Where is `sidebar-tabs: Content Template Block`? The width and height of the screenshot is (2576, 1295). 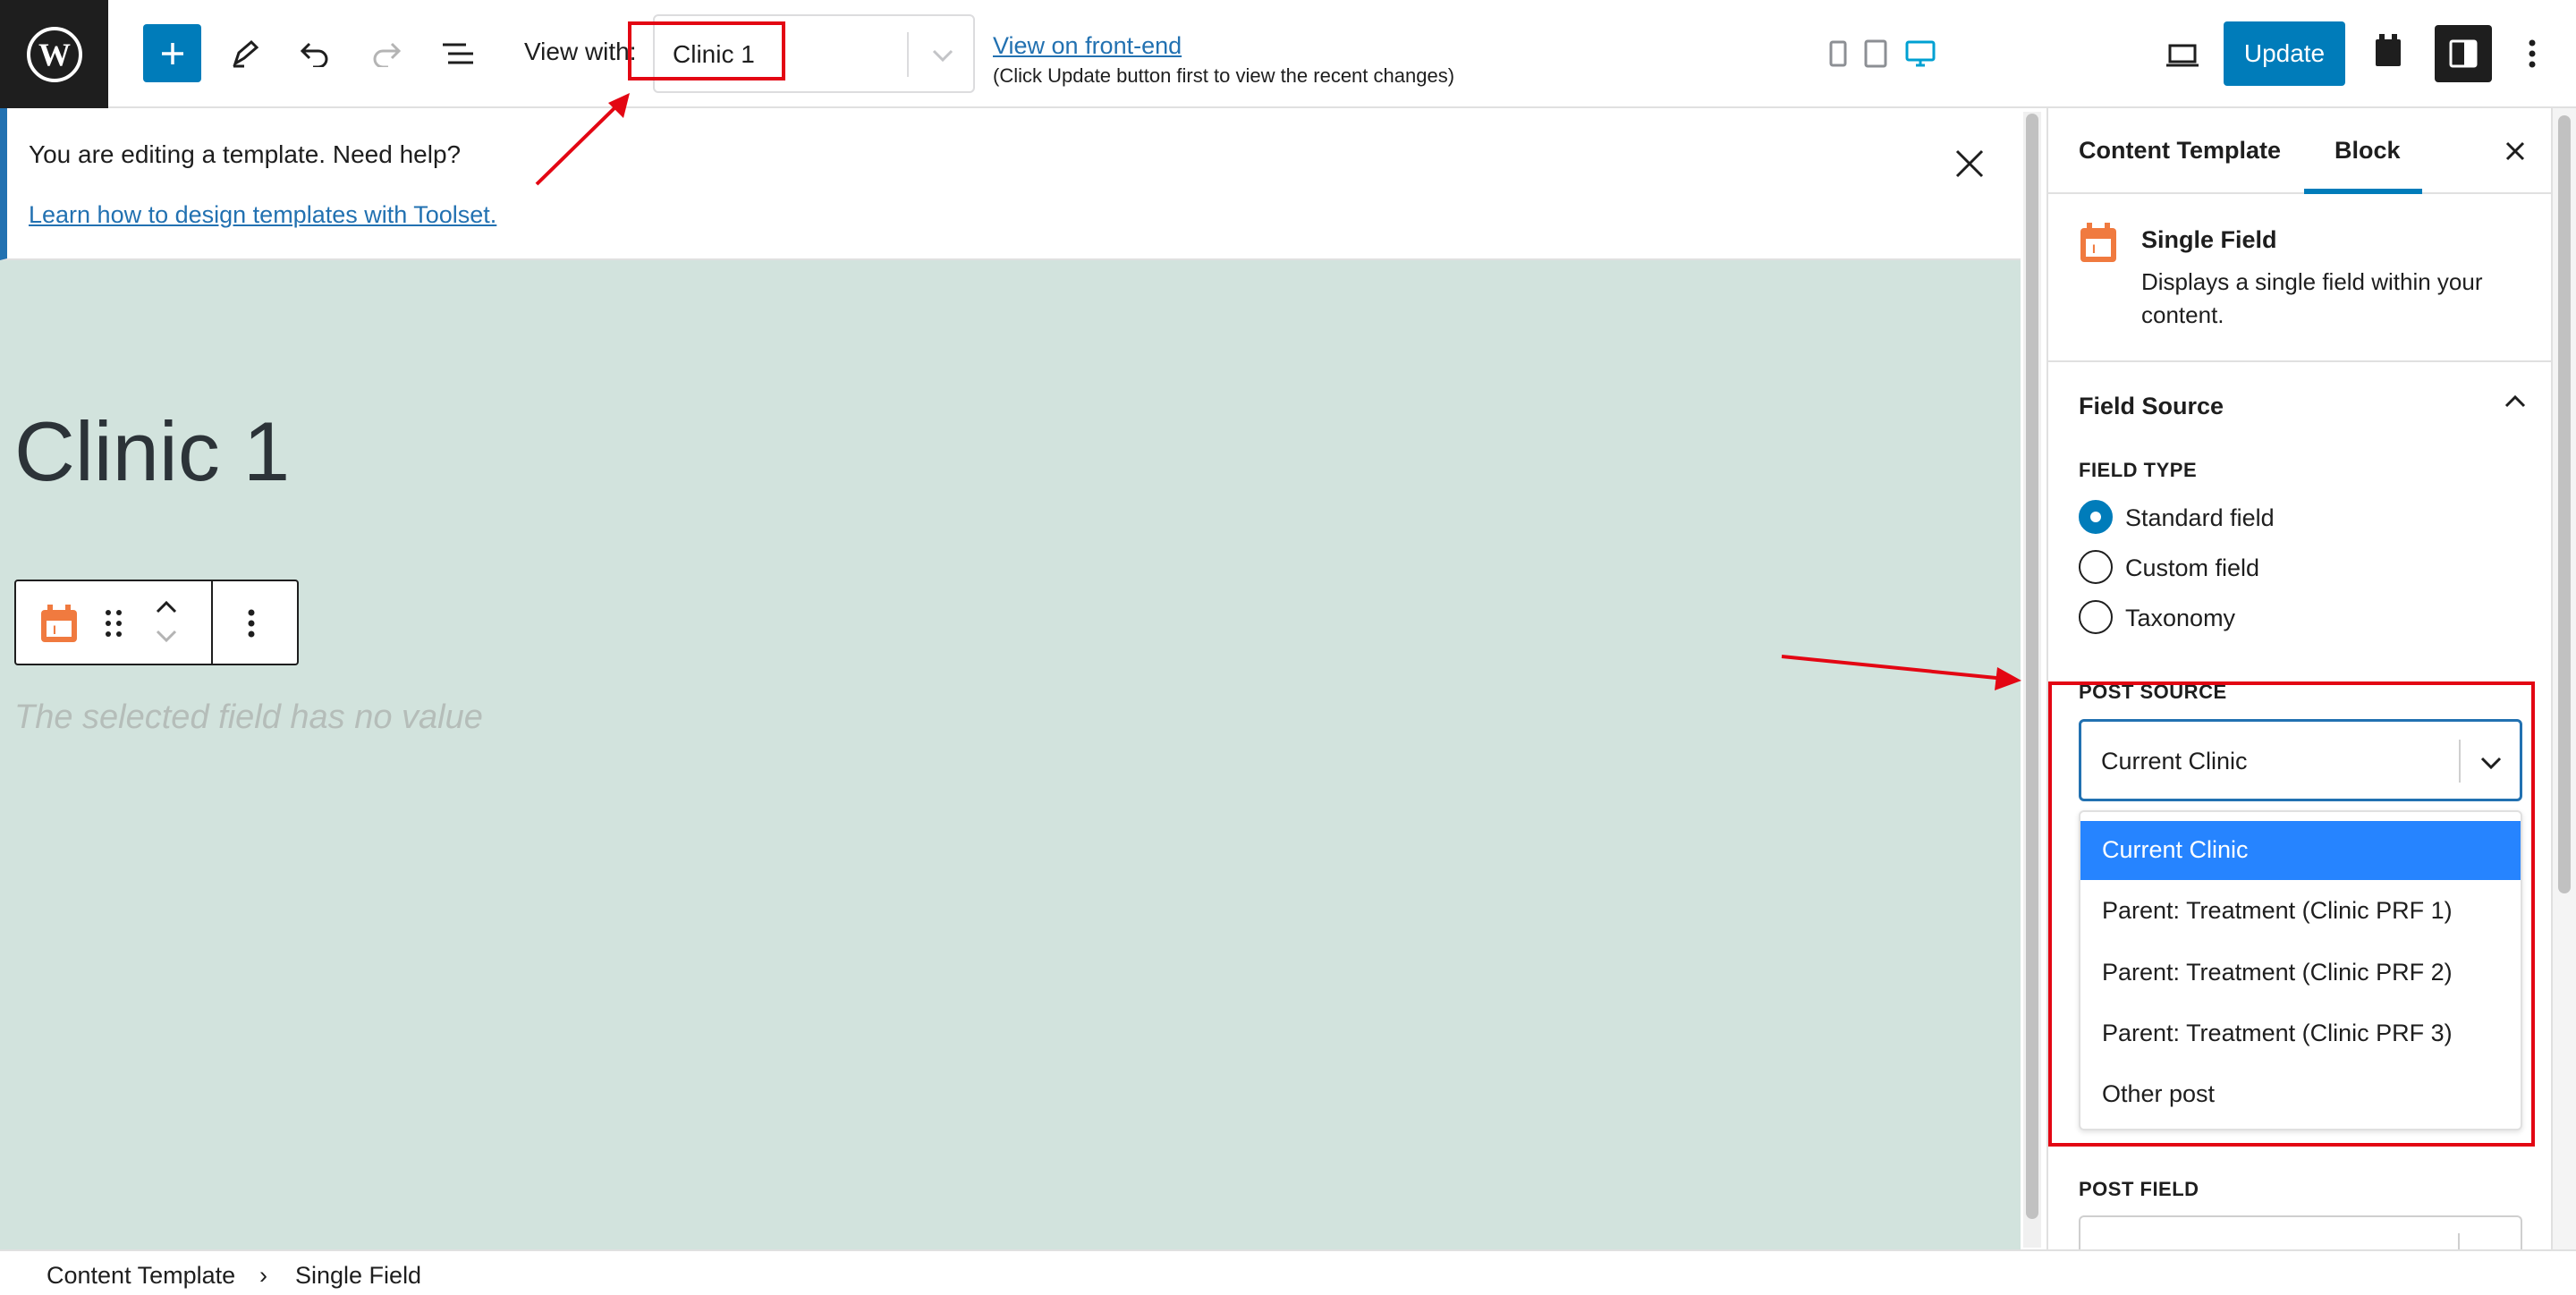 sidebar-tabs: Content Template Block is located at coordinates (2300, 151).